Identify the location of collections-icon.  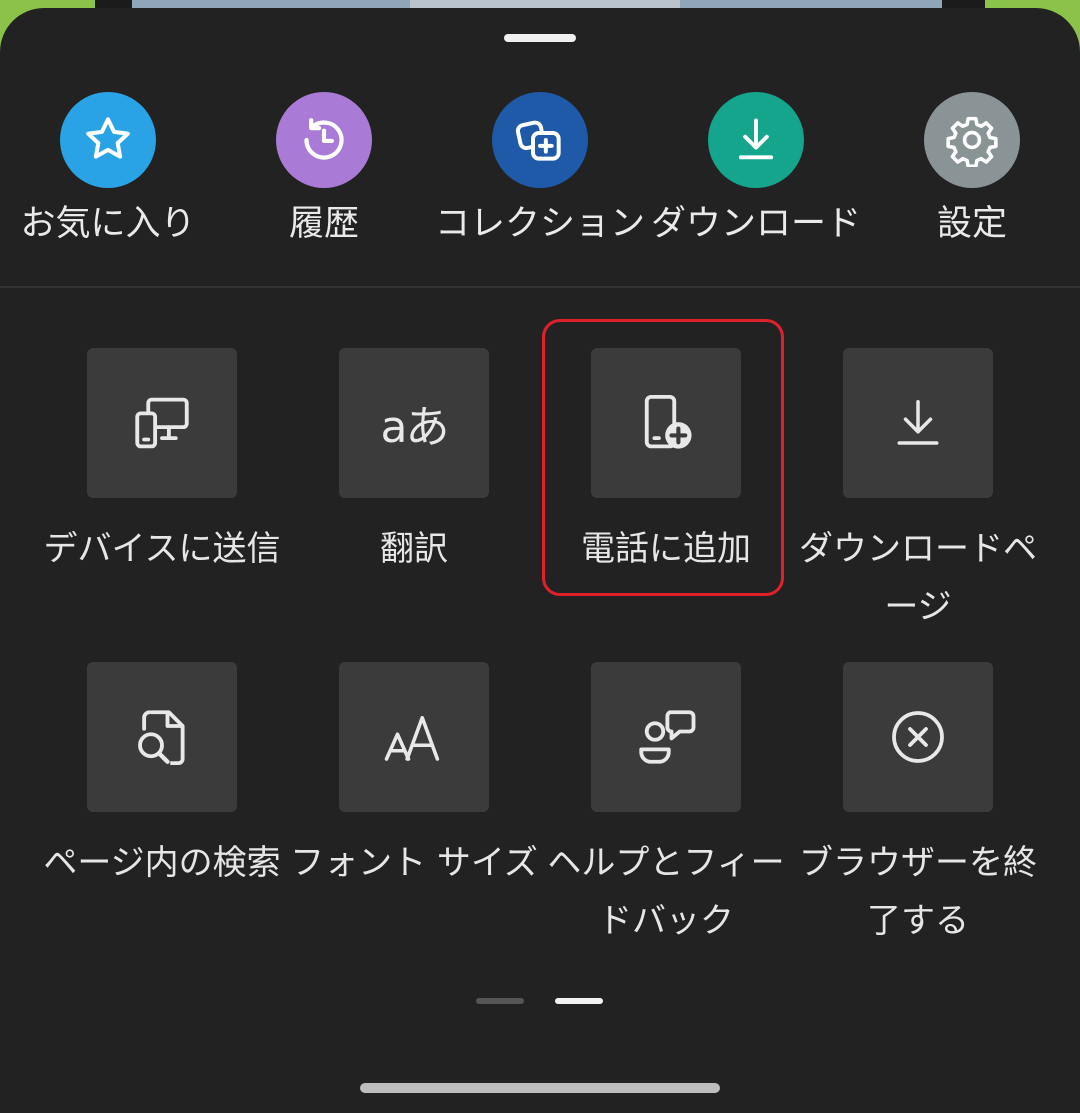
(540, 140).